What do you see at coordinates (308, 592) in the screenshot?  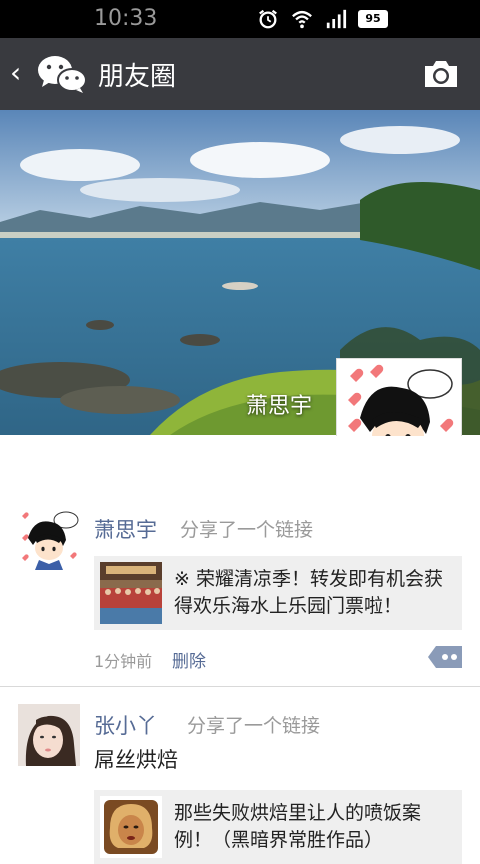 I see `link-title: ※ 荣耀清凉季！转发即有机会获得欢乐海水上乐园门票啦！` at bounding box center [308, 592].